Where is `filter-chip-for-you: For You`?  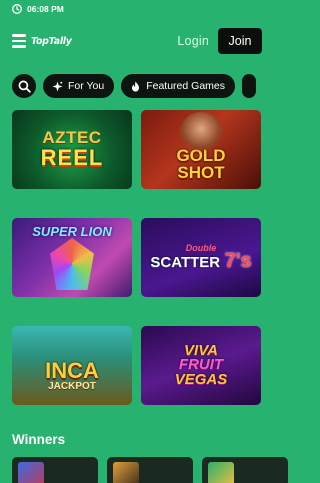
filter-chip-for-you: For You is located at coordinates (79, 86).